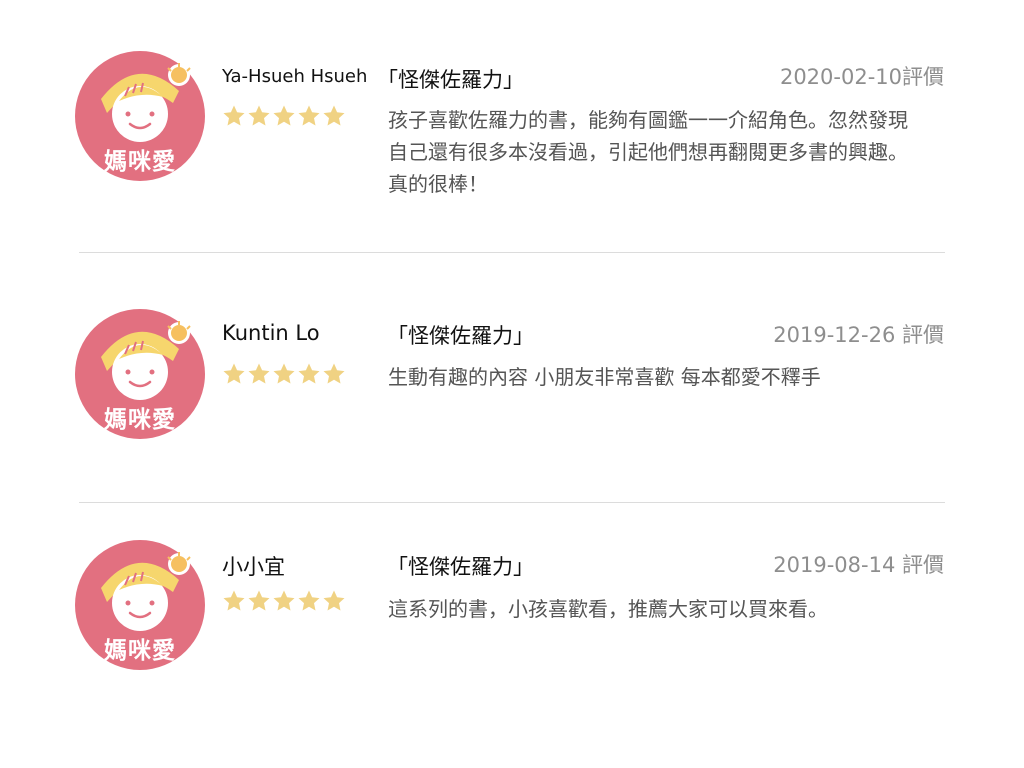 Image resolution: width=1024 pixels, height=768 pixels. What do you see at coordinates (271, 333) in the screenshot?
I see `reviewer-name: Kuntin Lo` at bounding box center [271, 333].